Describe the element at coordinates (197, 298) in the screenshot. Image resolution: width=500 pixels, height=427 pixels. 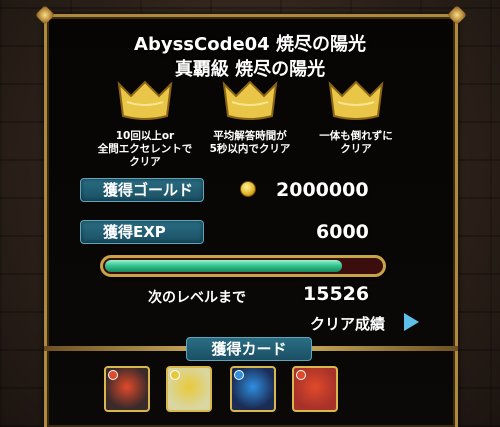
I see `next-level-label: 次のレベルまで` at that location.